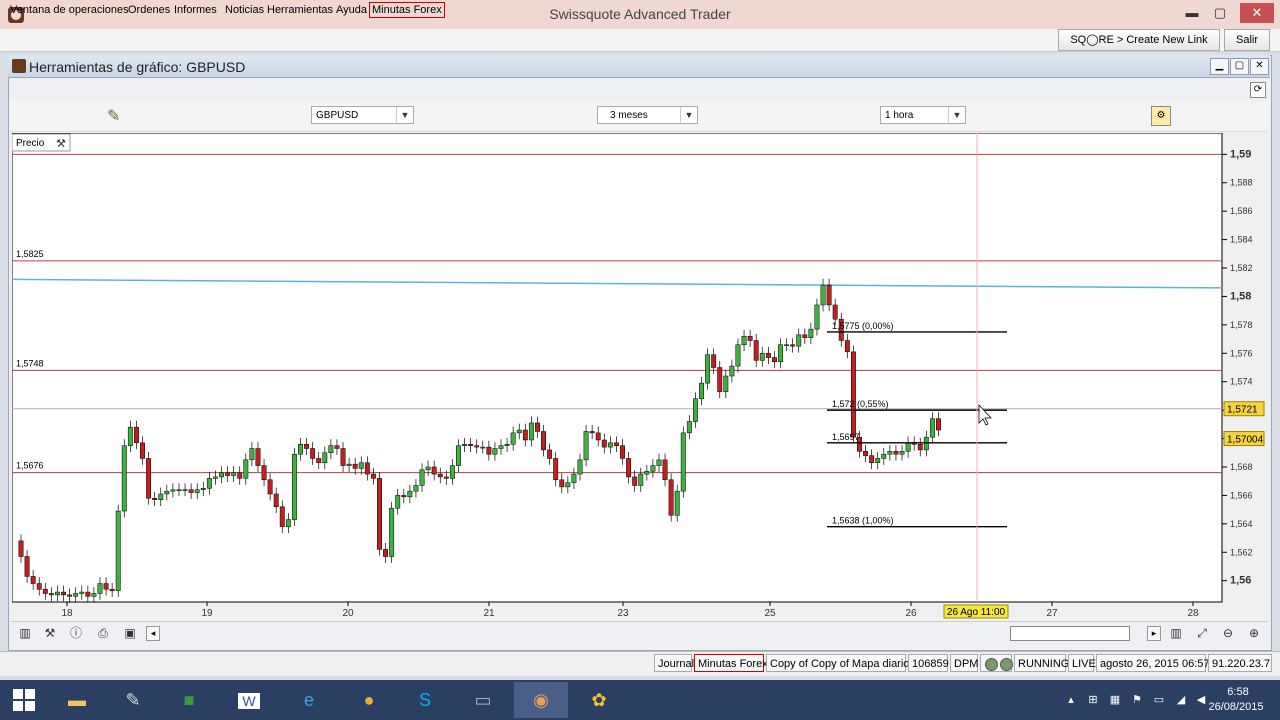 This screenshot has height=720, width=1280. I want to click on maximize-button: ▢, so click(1220, 13).